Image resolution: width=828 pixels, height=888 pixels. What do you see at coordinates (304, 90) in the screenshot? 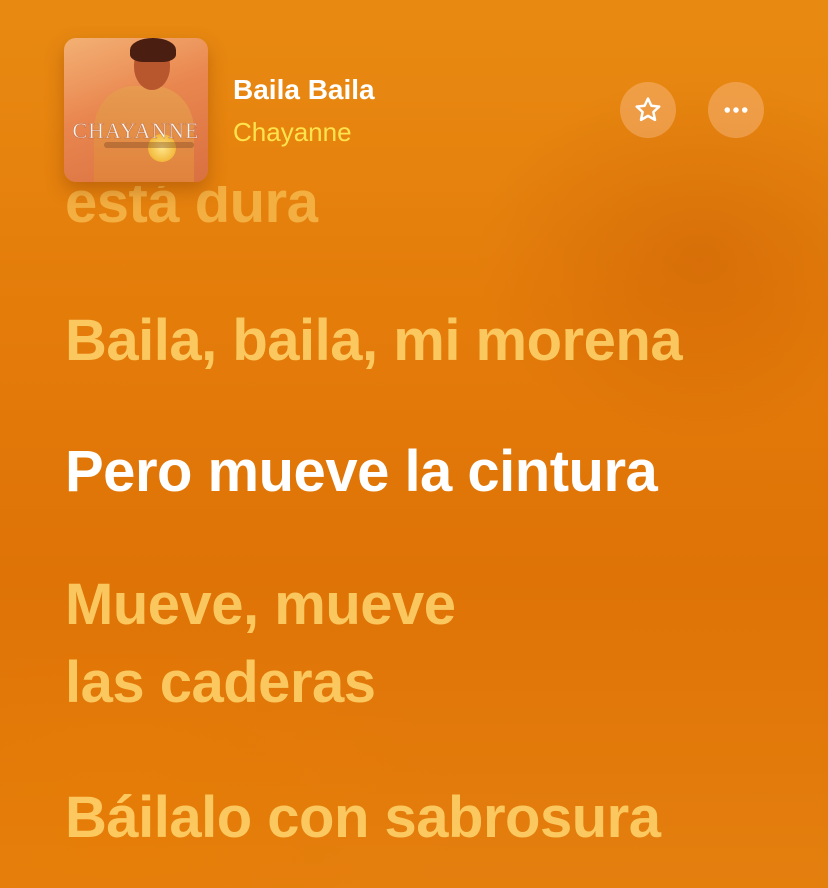
I see `song-title: Baila Baila` at bounding box center [304, 90].